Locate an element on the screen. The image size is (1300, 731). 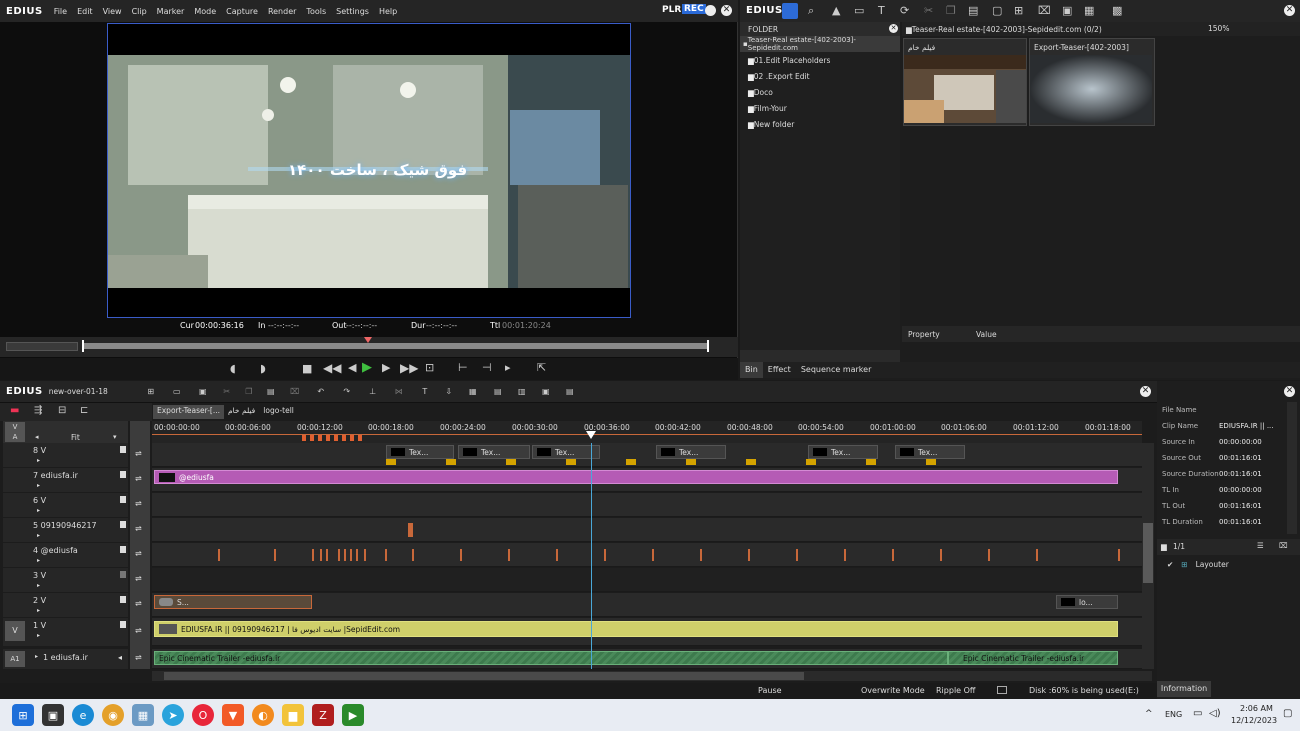
ripple-icon: ⇶ is located at coordinates (38, 410).